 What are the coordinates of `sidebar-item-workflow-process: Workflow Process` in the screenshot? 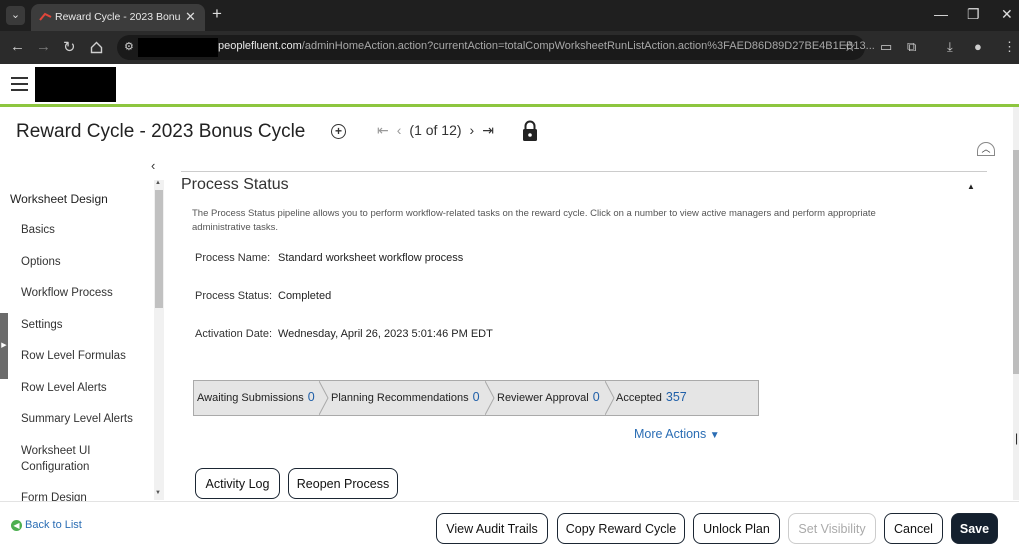 It's located at (84, 293).